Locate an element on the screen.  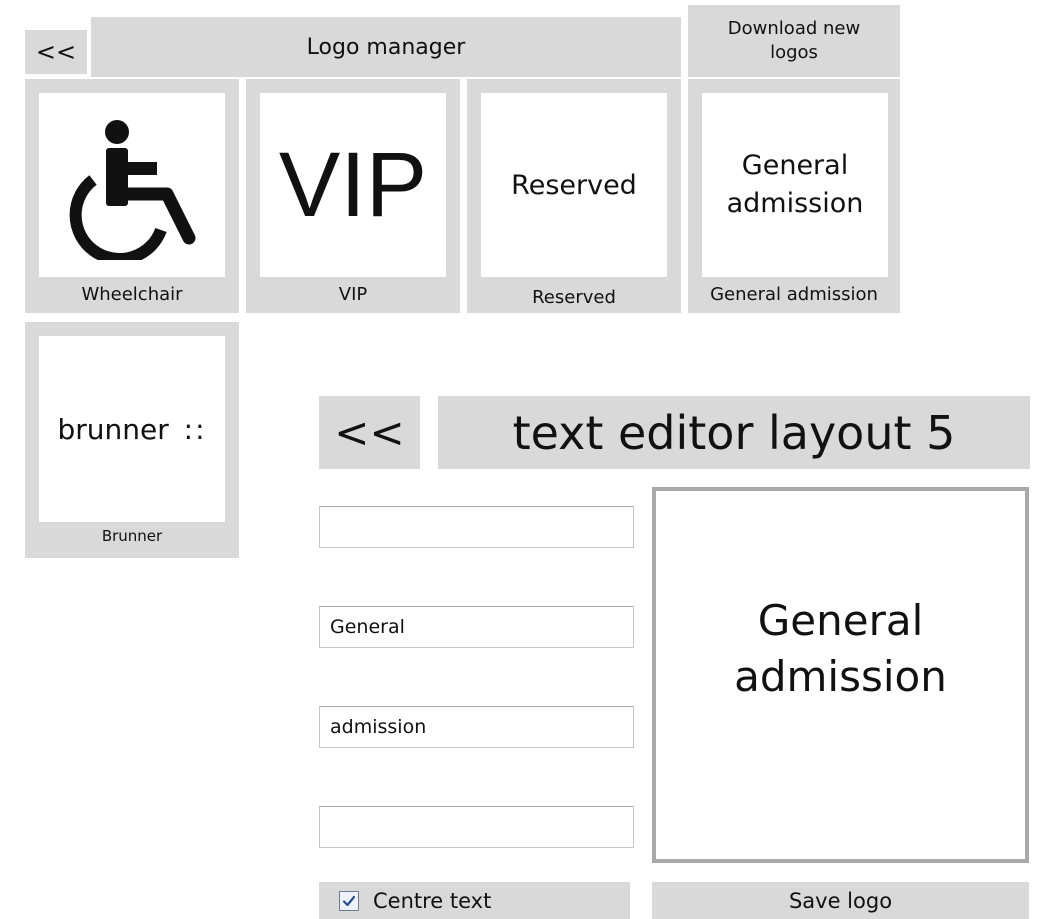
centre-text-checkbox is located at coordinates (349, 900).